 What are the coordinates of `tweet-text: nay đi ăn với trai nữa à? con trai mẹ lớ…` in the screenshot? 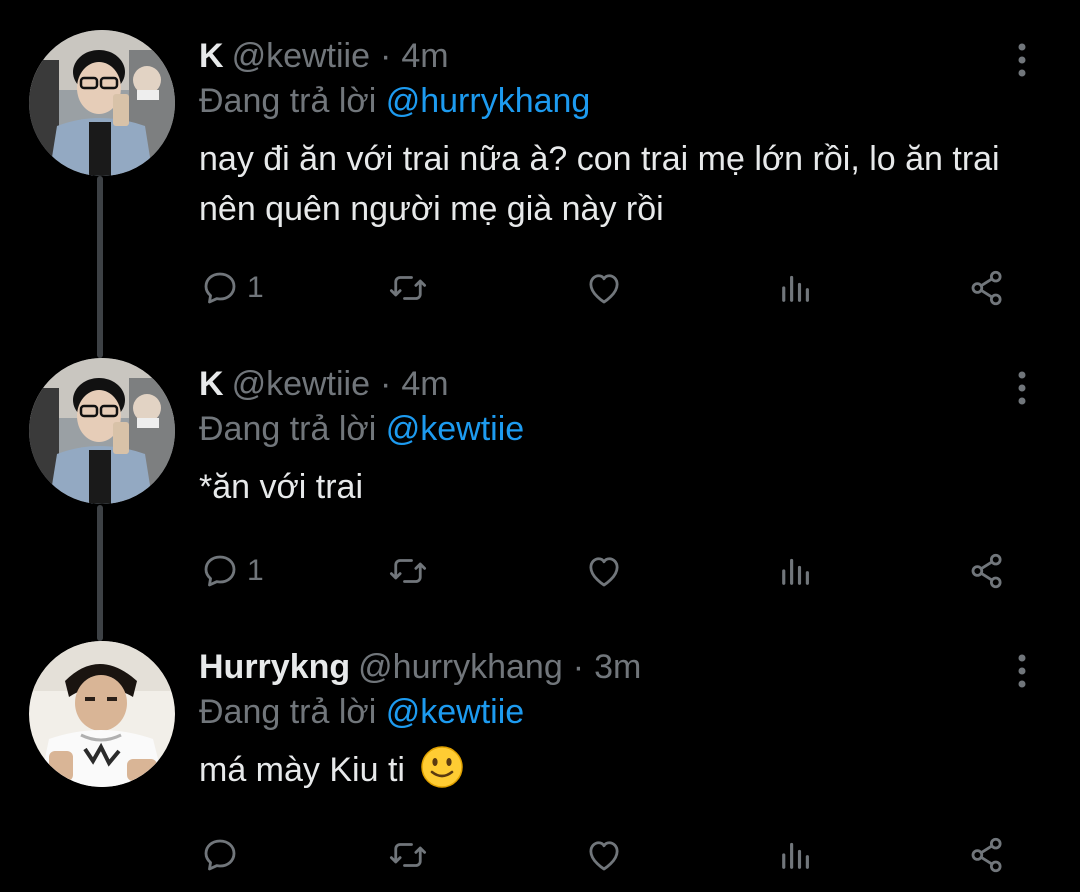 It's located at (599, 184).